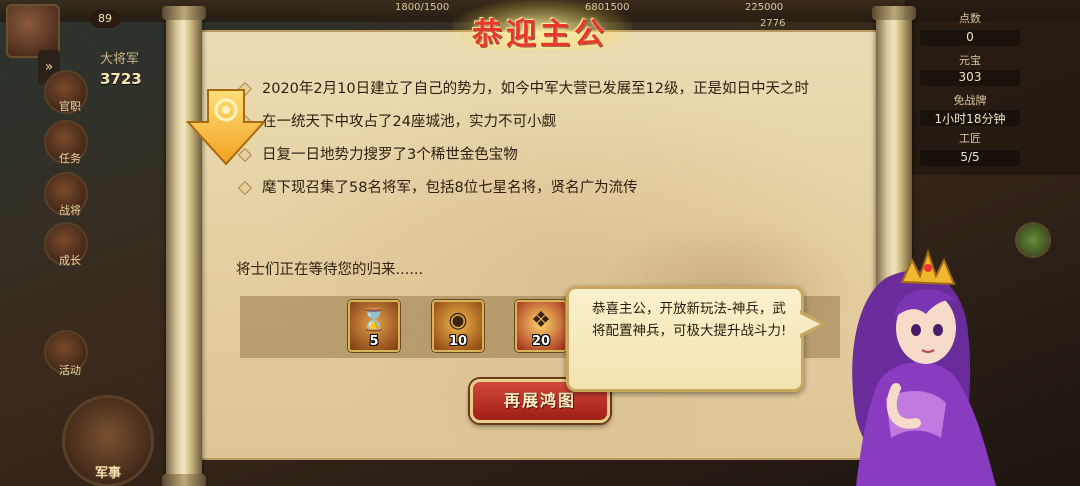 This screenshot has height=486, width=1080. I want to click on right-info-value: 0, so click(970, 38).